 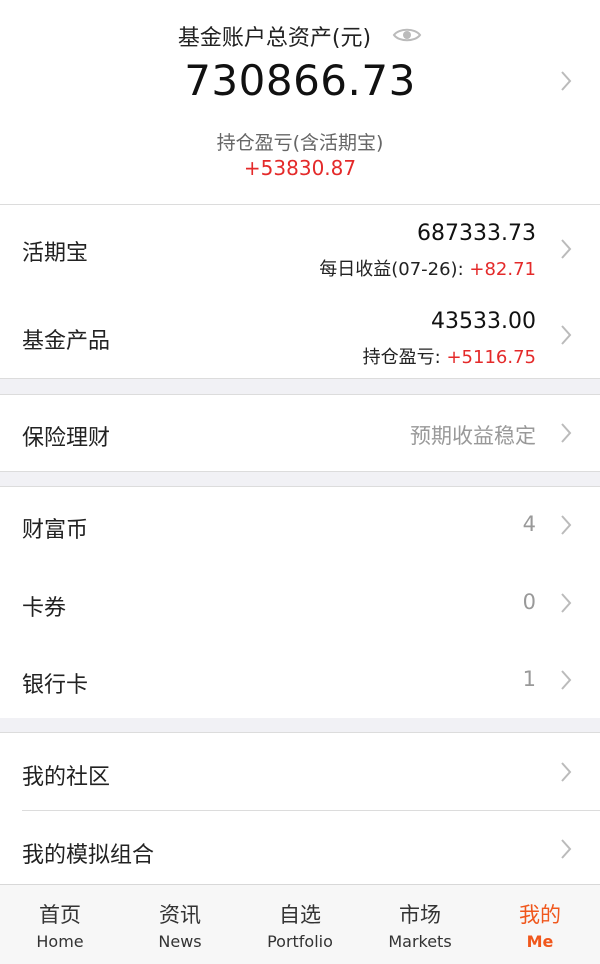 What do you see at coordinates (300, 525) in the screenshot?
I see `wealth-coin-row: 财富币 4` at bounding box center [300, 525].